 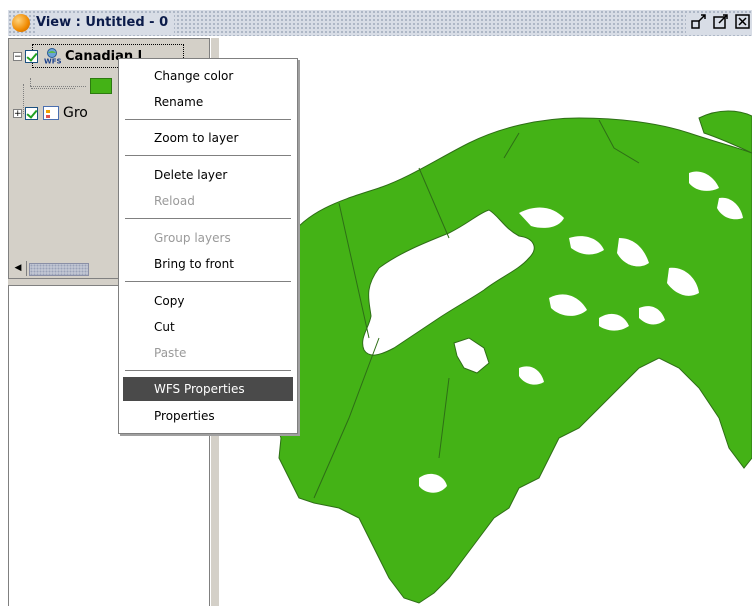 I want to click on scroll-left-arrow-icon: ◀, so click(x=18, y=268).